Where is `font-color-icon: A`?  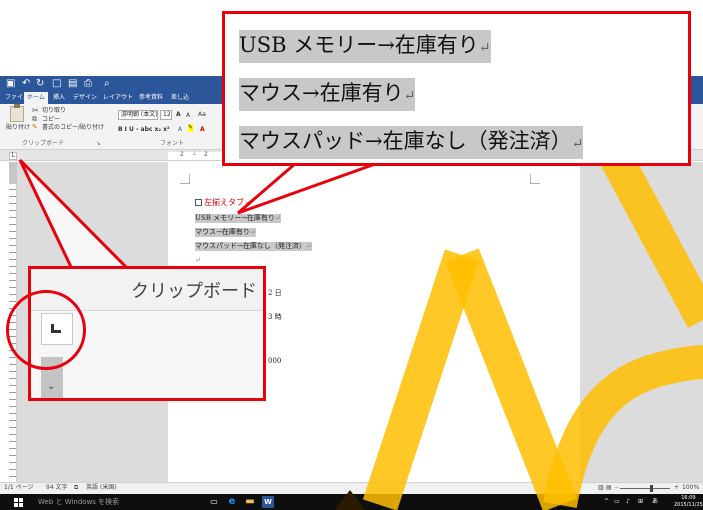
font-color-icon: A is located at coordinates (202, 130).